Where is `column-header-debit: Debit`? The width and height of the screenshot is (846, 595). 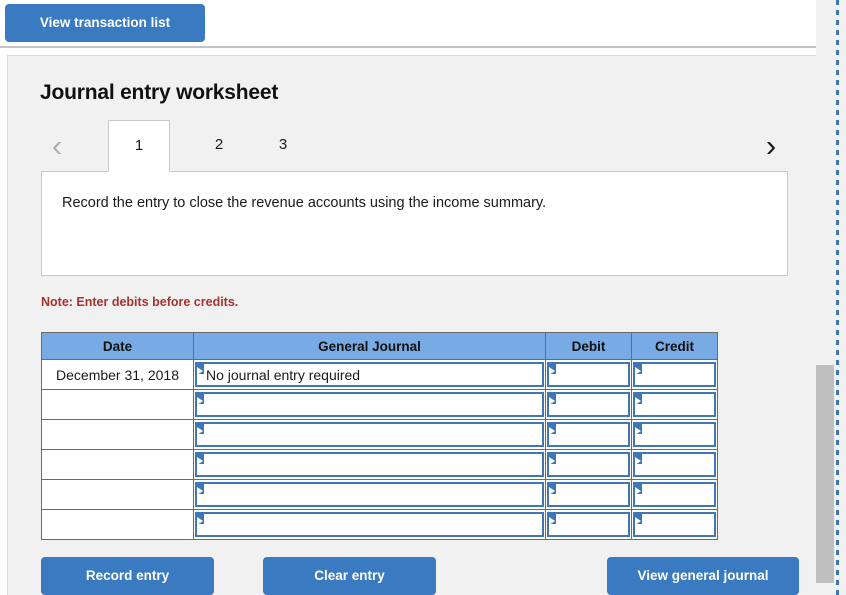
column-header-debit: Debit is located at coordinates (588, 346).